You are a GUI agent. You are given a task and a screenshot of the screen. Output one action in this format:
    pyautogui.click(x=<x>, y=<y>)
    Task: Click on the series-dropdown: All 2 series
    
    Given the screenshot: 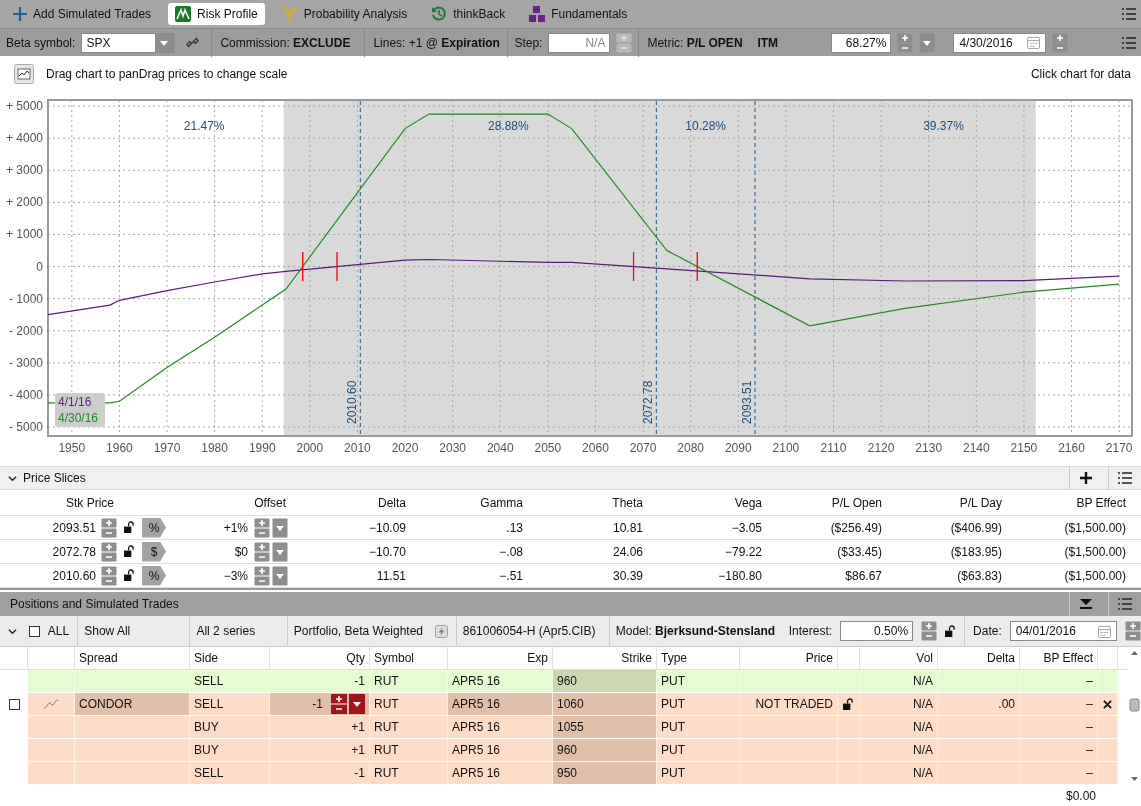 What is the action you would take?
    pyautogui.click(x=234, y=631)
    